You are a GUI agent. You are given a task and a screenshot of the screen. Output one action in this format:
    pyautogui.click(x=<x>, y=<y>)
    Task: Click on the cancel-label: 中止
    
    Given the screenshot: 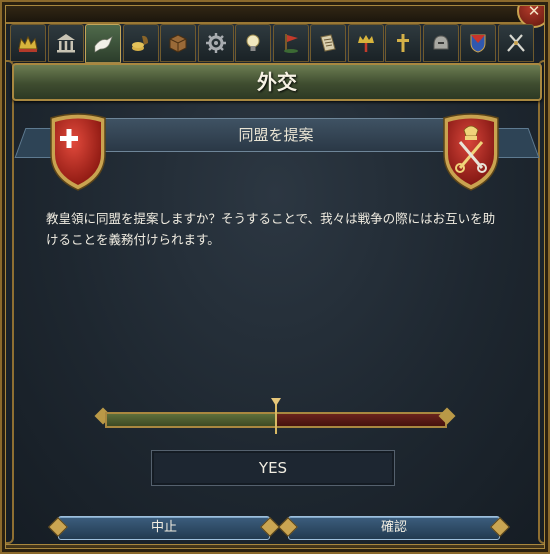 What is the action you would take?
    pyautogui.click(x=163, y=527)
    